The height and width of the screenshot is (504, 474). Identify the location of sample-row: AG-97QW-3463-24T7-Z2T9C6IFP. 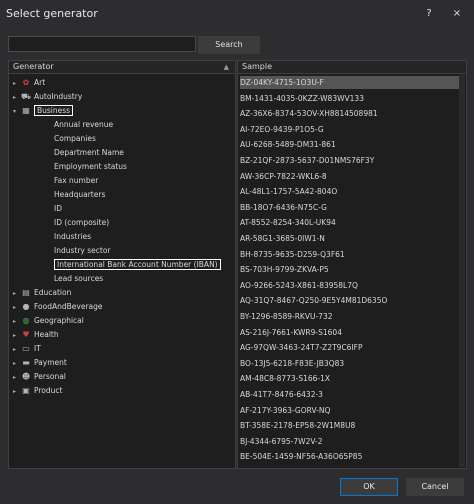
(350, 347).